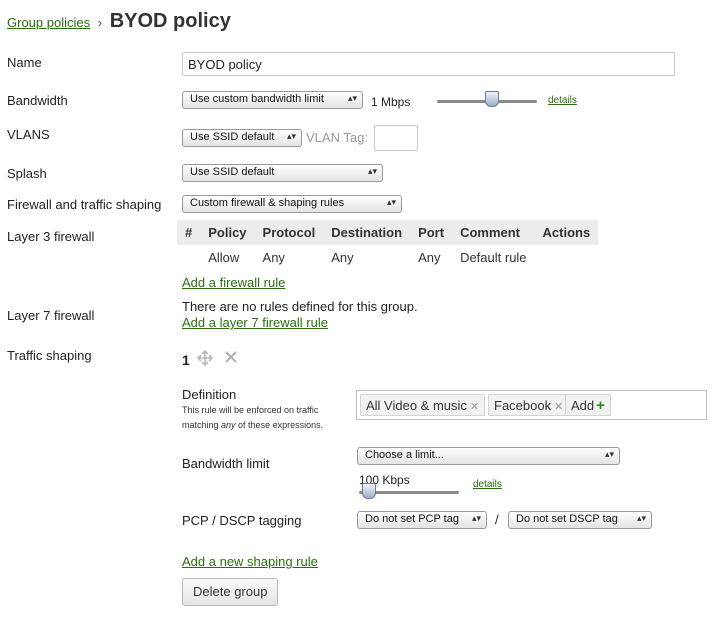 This screenshot has height=617, width=720. Describe the element at coordinates (224, 257) in the screenshot. I see `cell-policy: Allow` at that location.